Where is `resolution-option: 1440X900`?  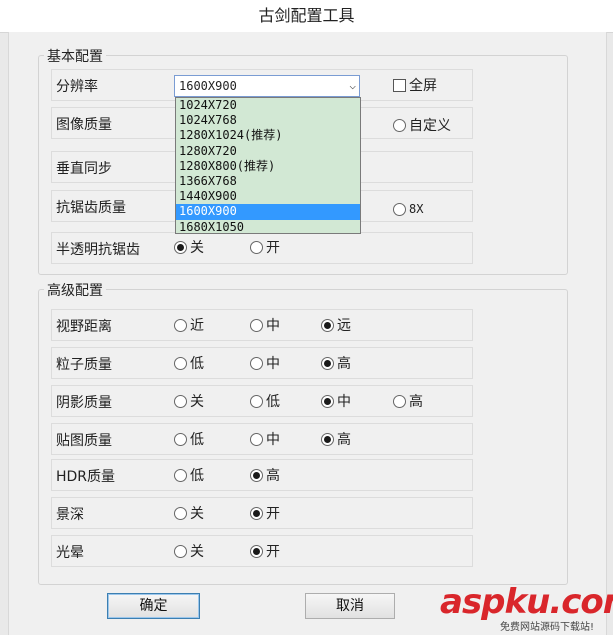 resolution-option: 1440X900 is located at coordinates (268, 196).